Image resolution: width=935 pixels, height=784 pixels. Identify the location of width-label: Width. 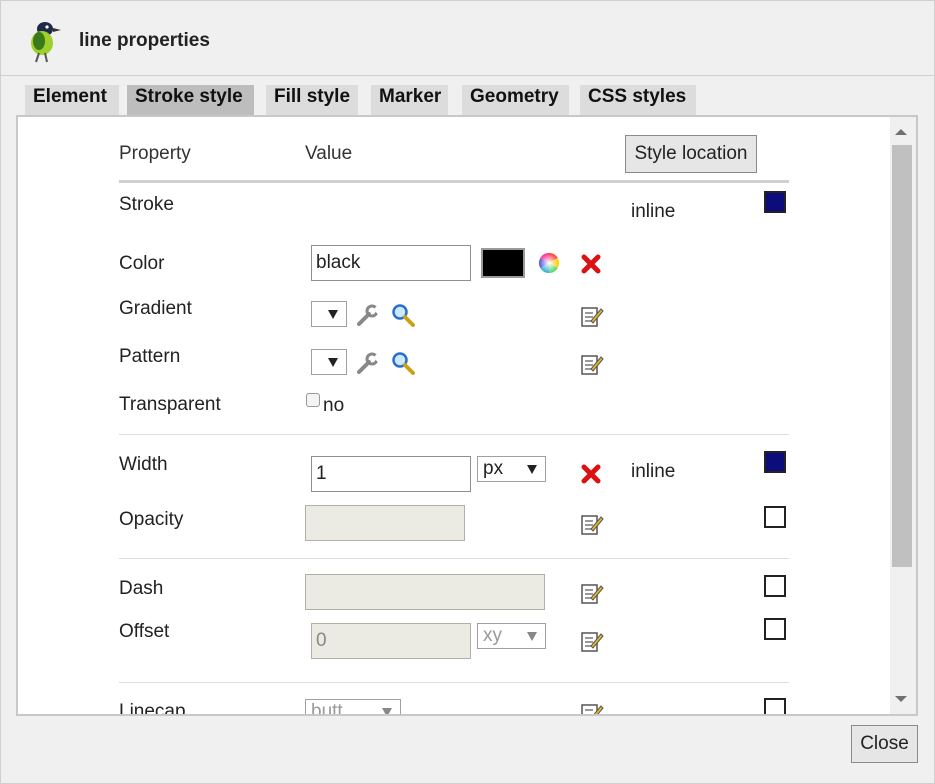
(143, 464).